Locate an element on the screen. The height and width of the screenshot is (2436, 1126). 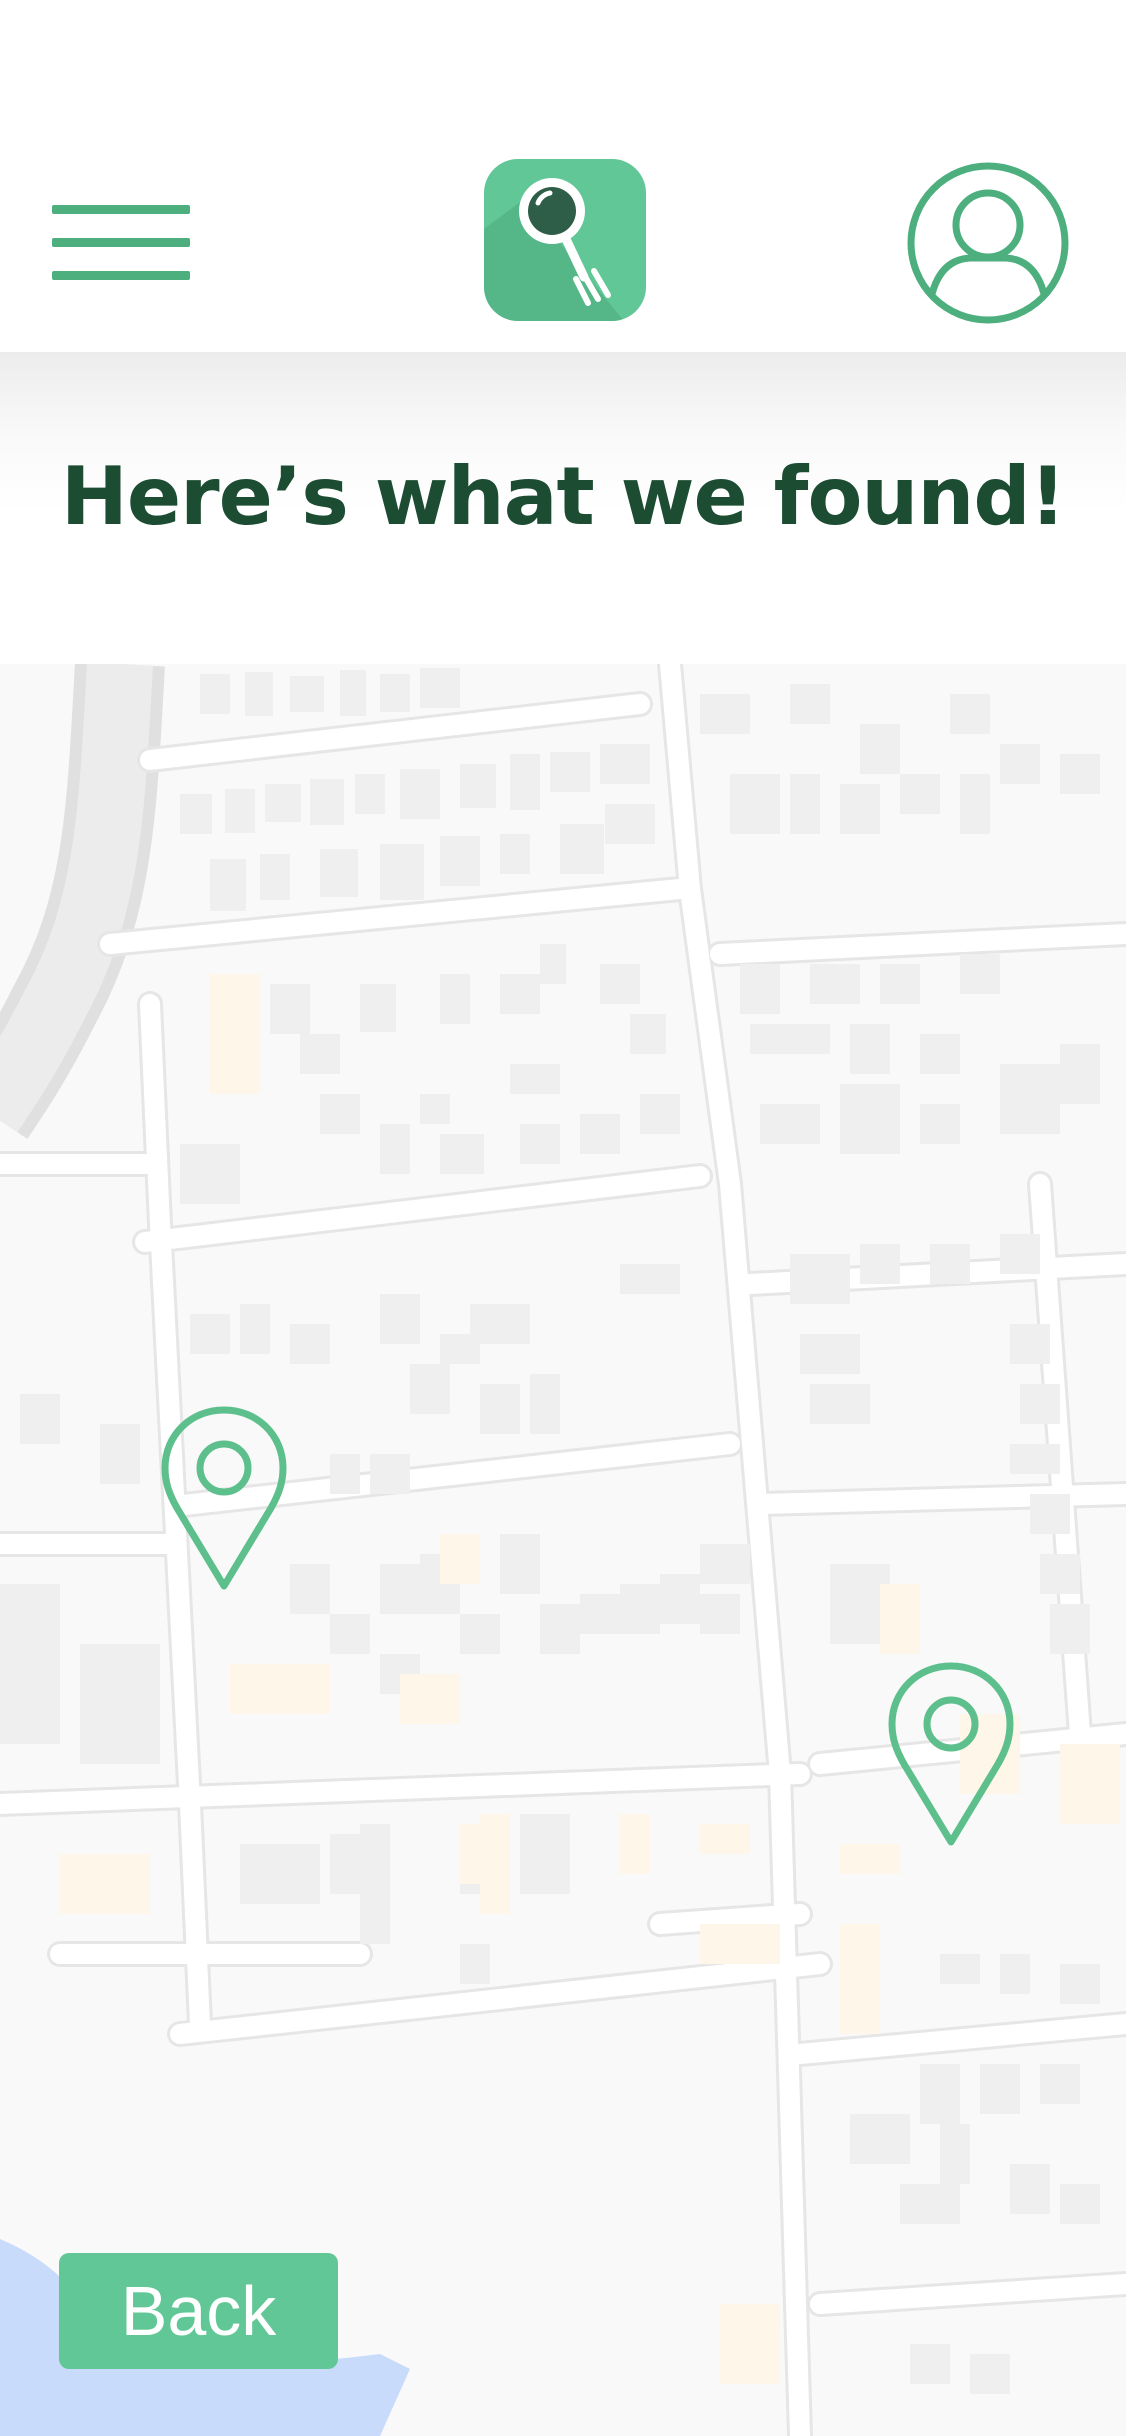
top-app-bar is located at coordinates (563, 176).